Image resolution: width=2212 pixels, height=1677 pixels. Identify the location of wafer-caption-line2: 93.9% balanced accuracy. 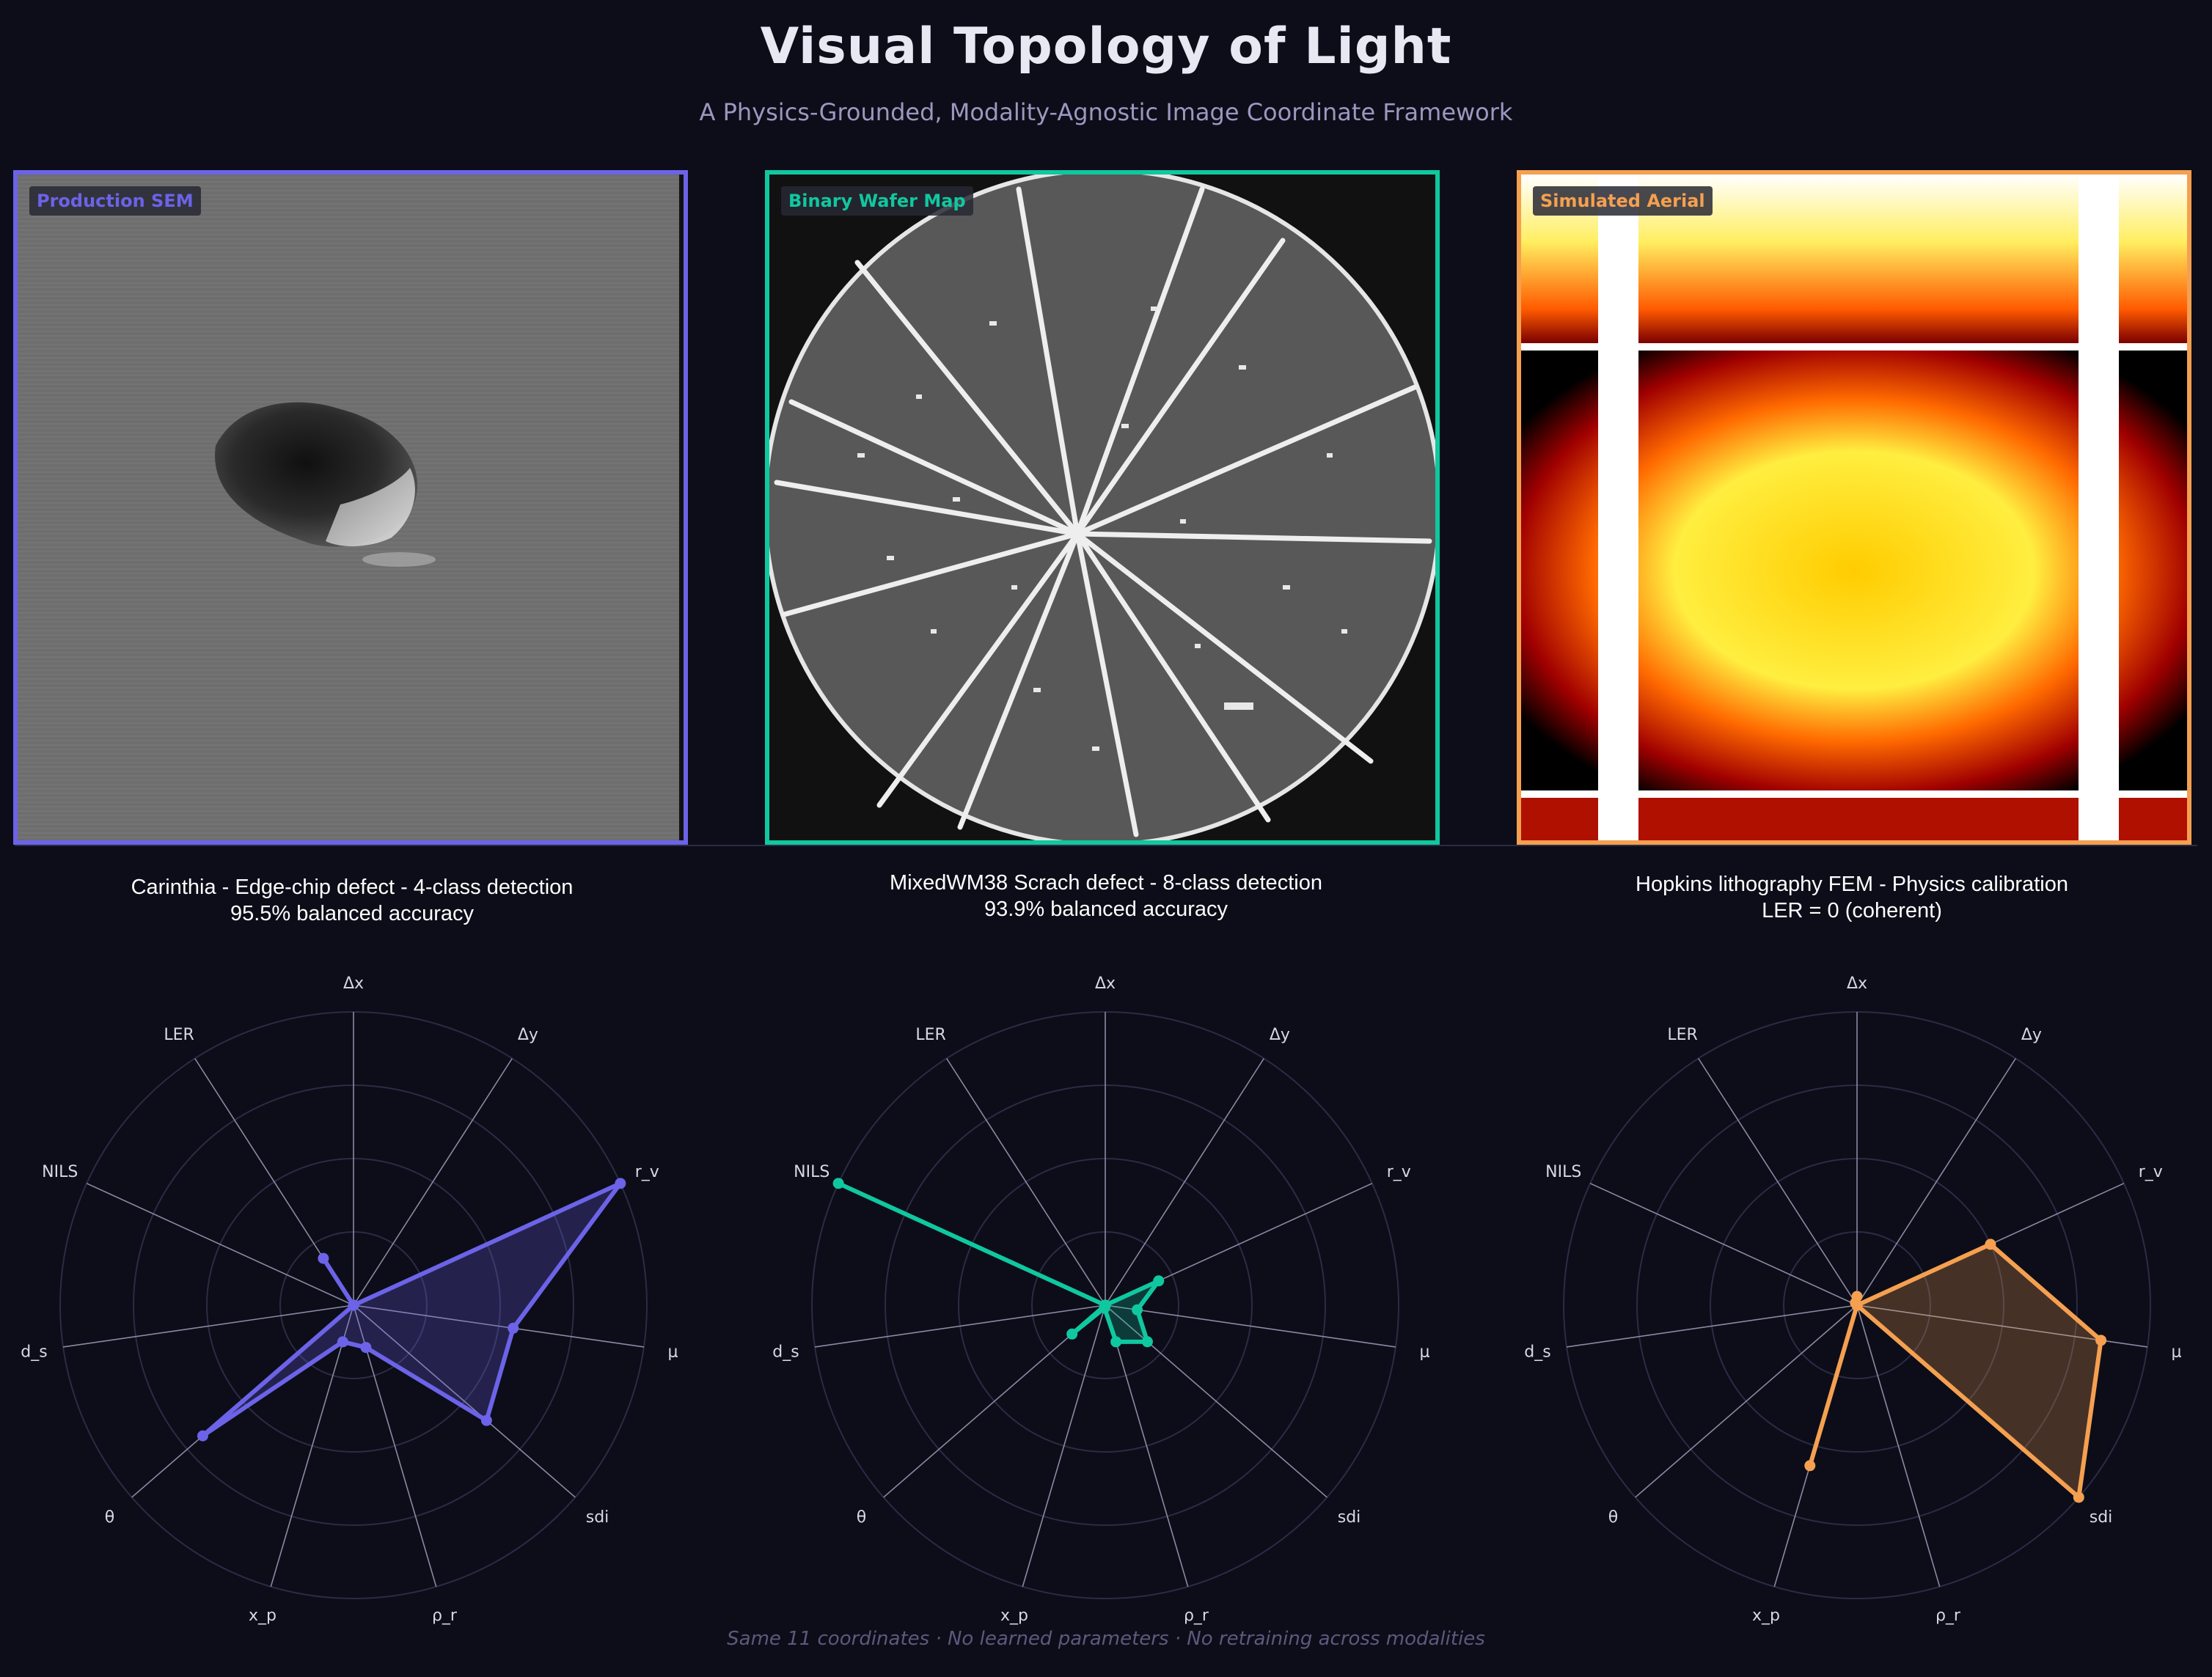
(1106, 909).